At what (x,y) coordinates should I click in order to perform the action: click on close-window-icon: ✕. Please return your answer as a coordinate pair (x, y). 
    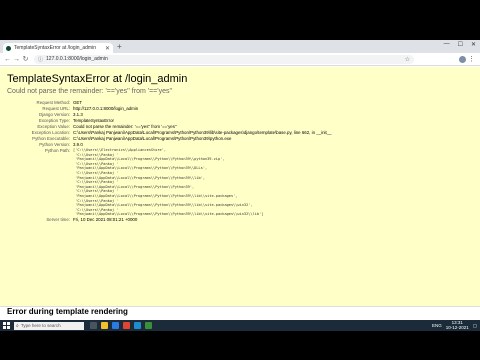
    Looking at the image, I should click on (473, 44).